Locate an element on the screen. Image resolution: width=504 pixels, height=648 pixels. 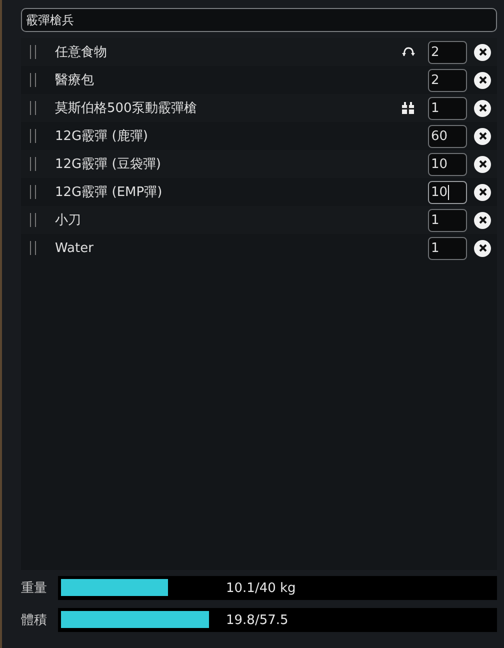
meter-reading: 19.8/57.5 is located at coordinates (257, 620).